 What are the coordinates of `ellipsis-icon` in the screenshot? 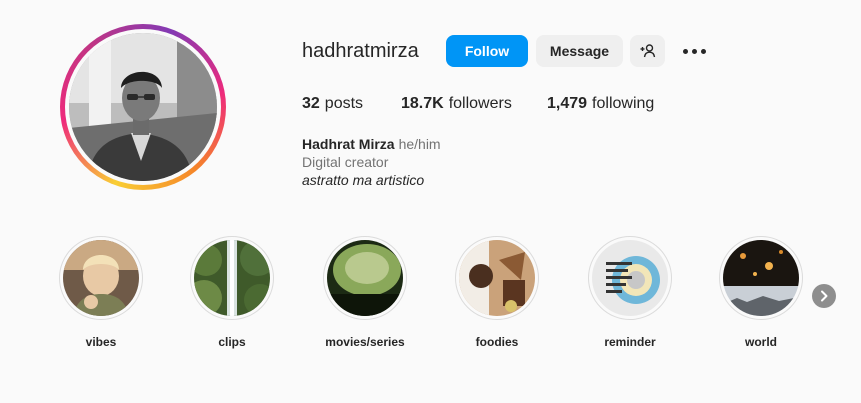 It's located at (694, 51).